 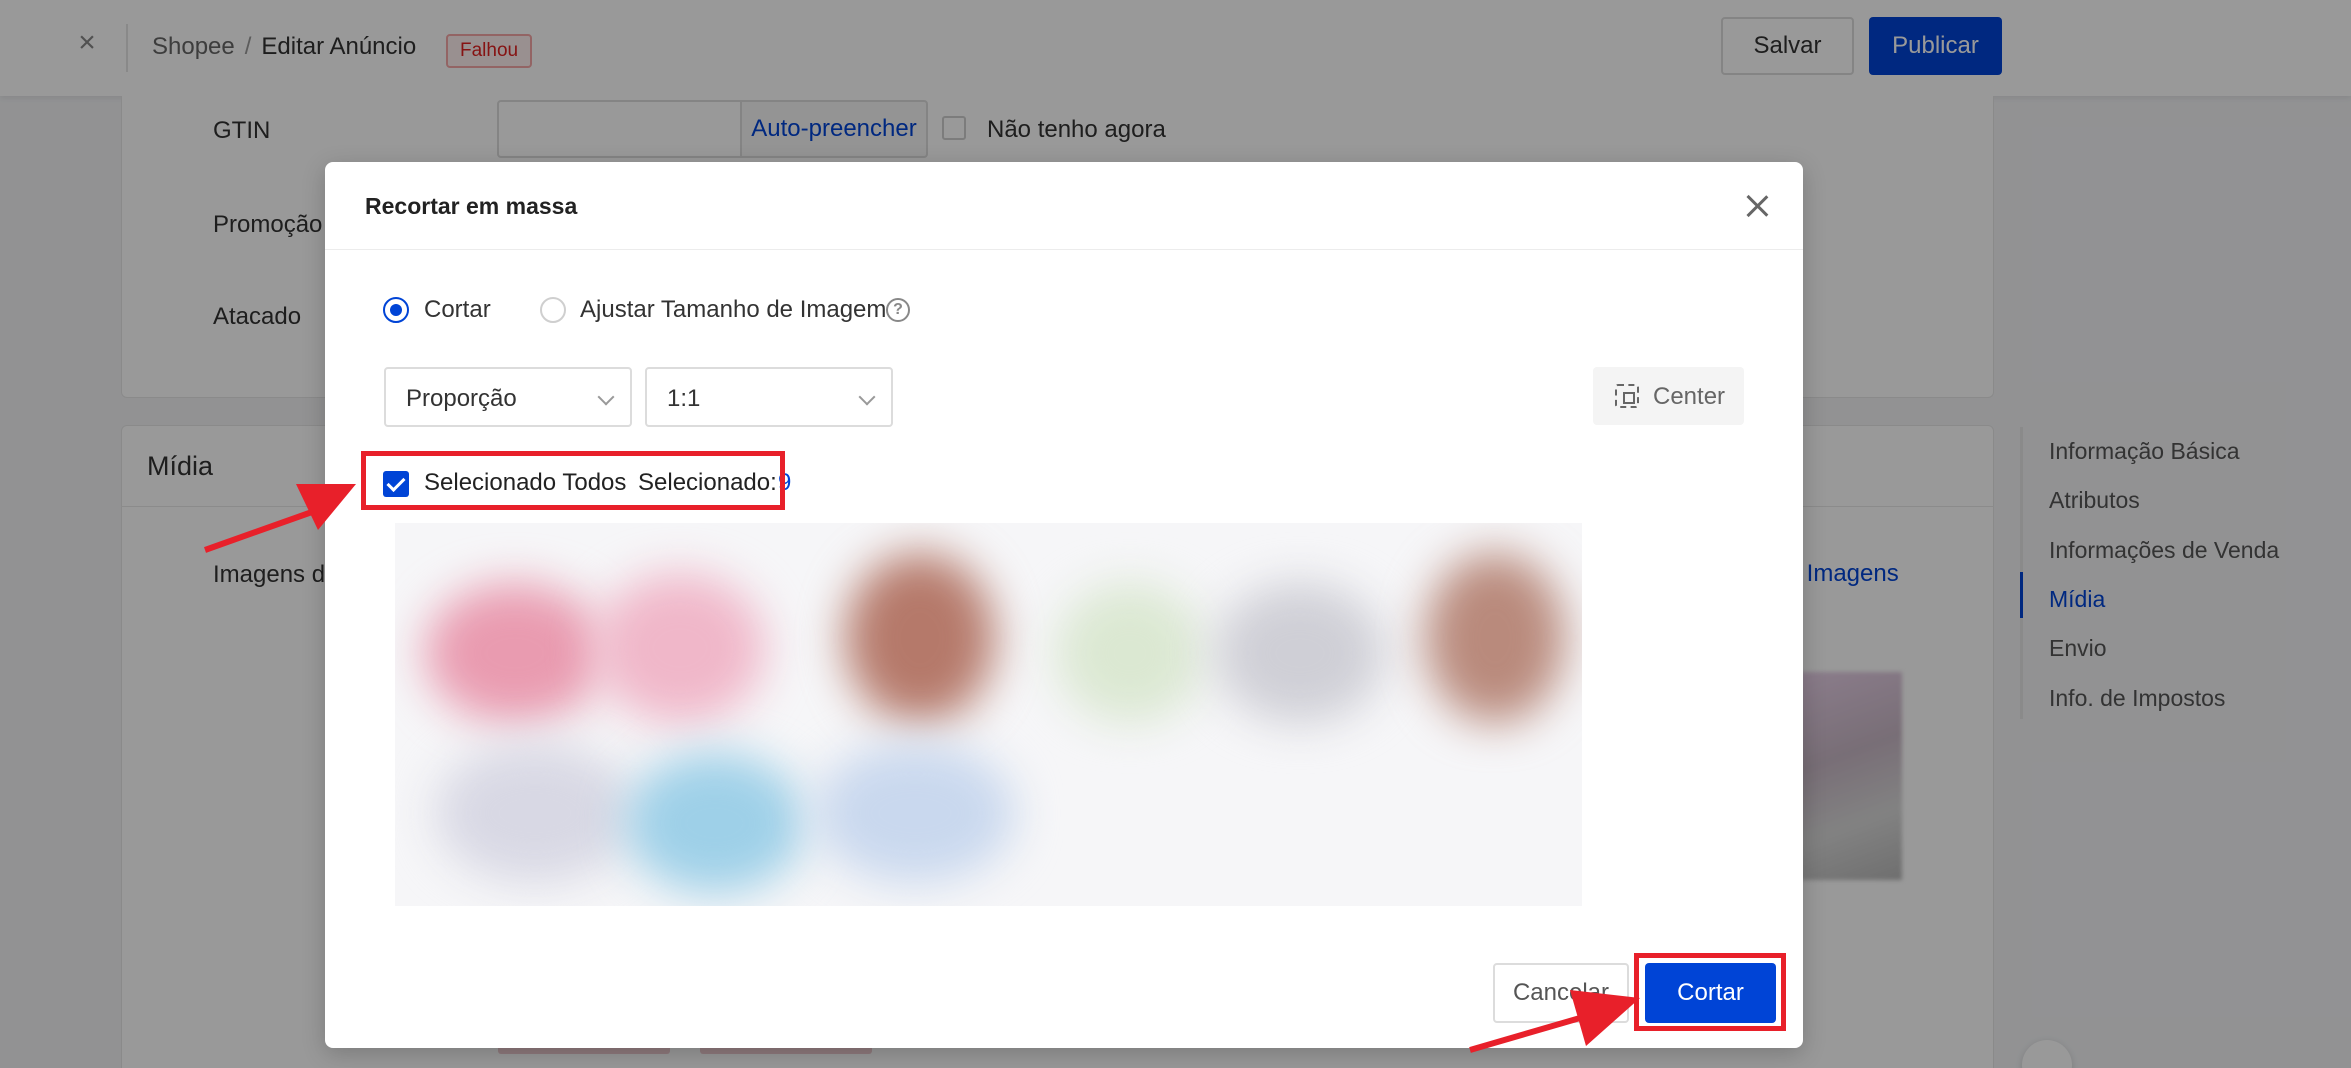 I want to click on annotation-highlight-select-all, so click(x=573, y=480).